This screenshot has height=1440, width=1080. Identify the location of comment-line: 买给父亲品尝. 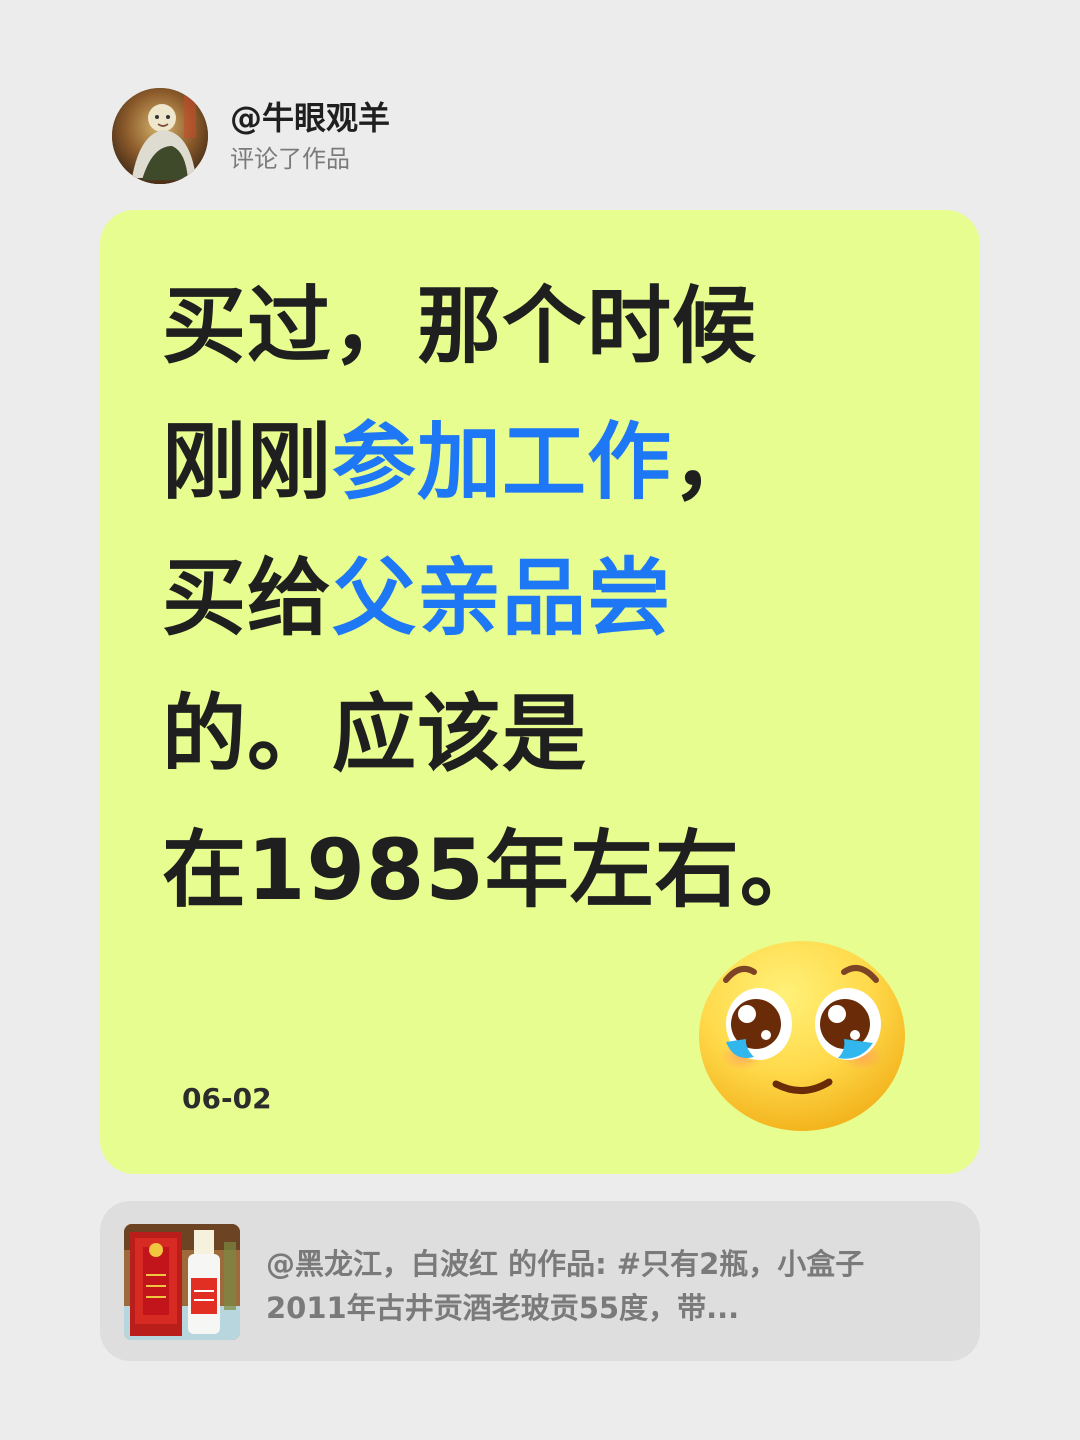
(542, 598).